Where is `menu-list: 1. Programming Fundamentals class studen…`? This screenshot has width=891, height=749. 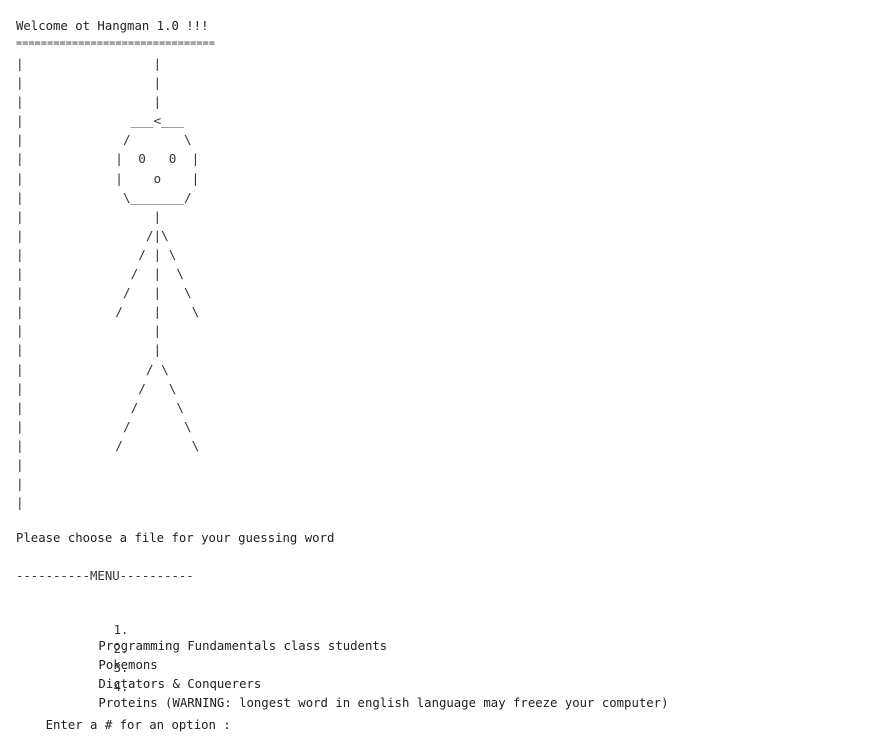
menu-list: 1. Programming Fundamentals class studen… is located at coordinates (361, 658).